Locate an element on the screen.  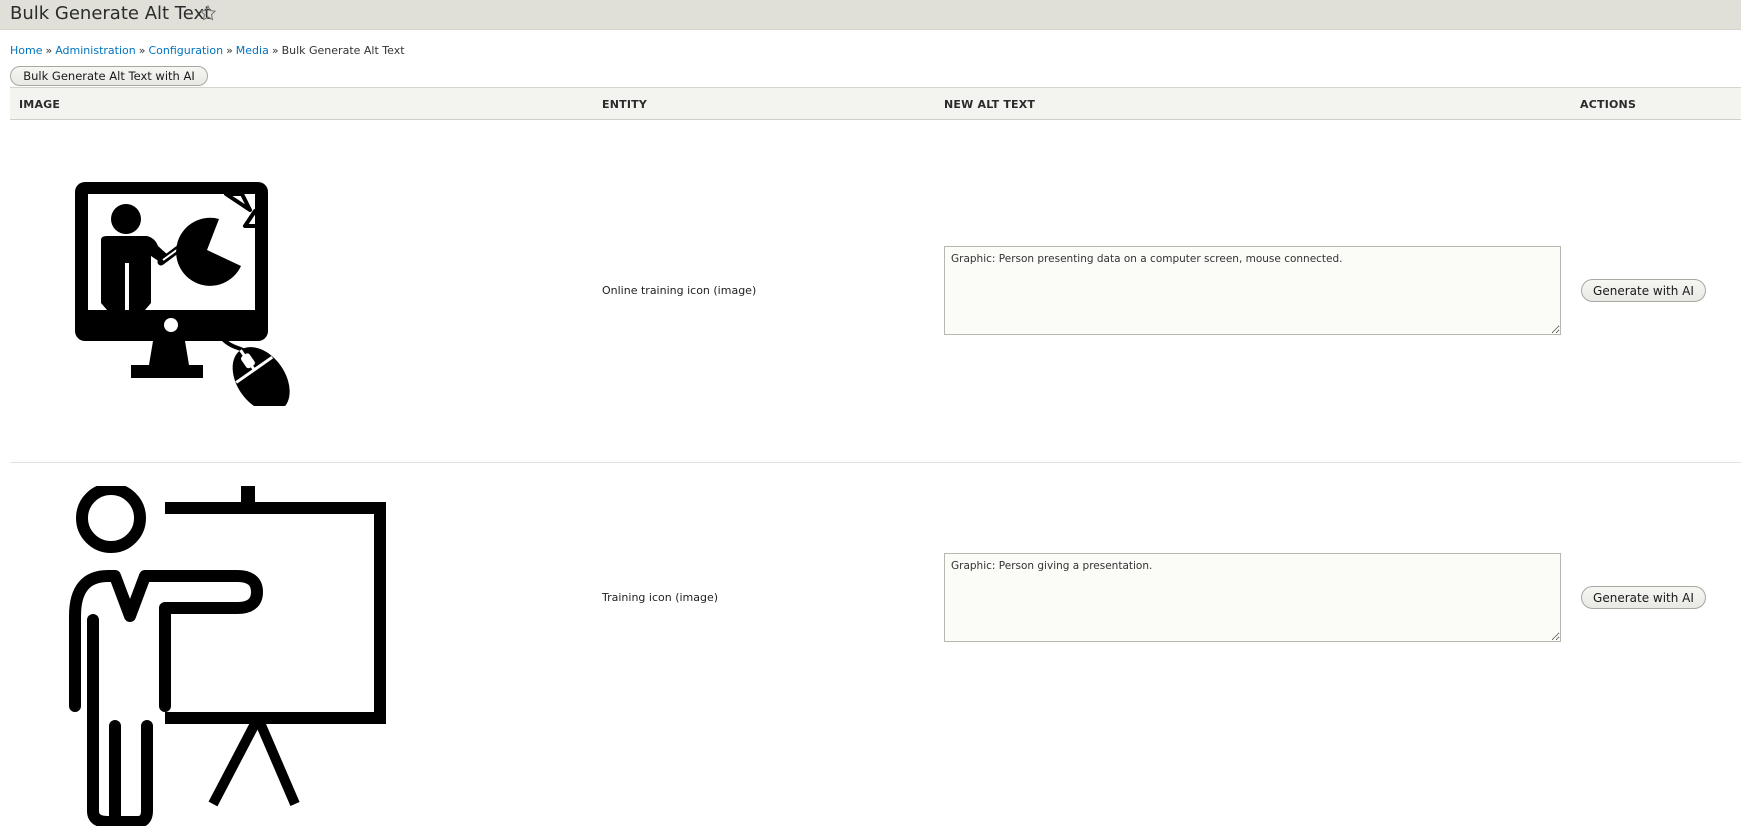
column-header-entity: Entity is located at coordinates (624, 104).